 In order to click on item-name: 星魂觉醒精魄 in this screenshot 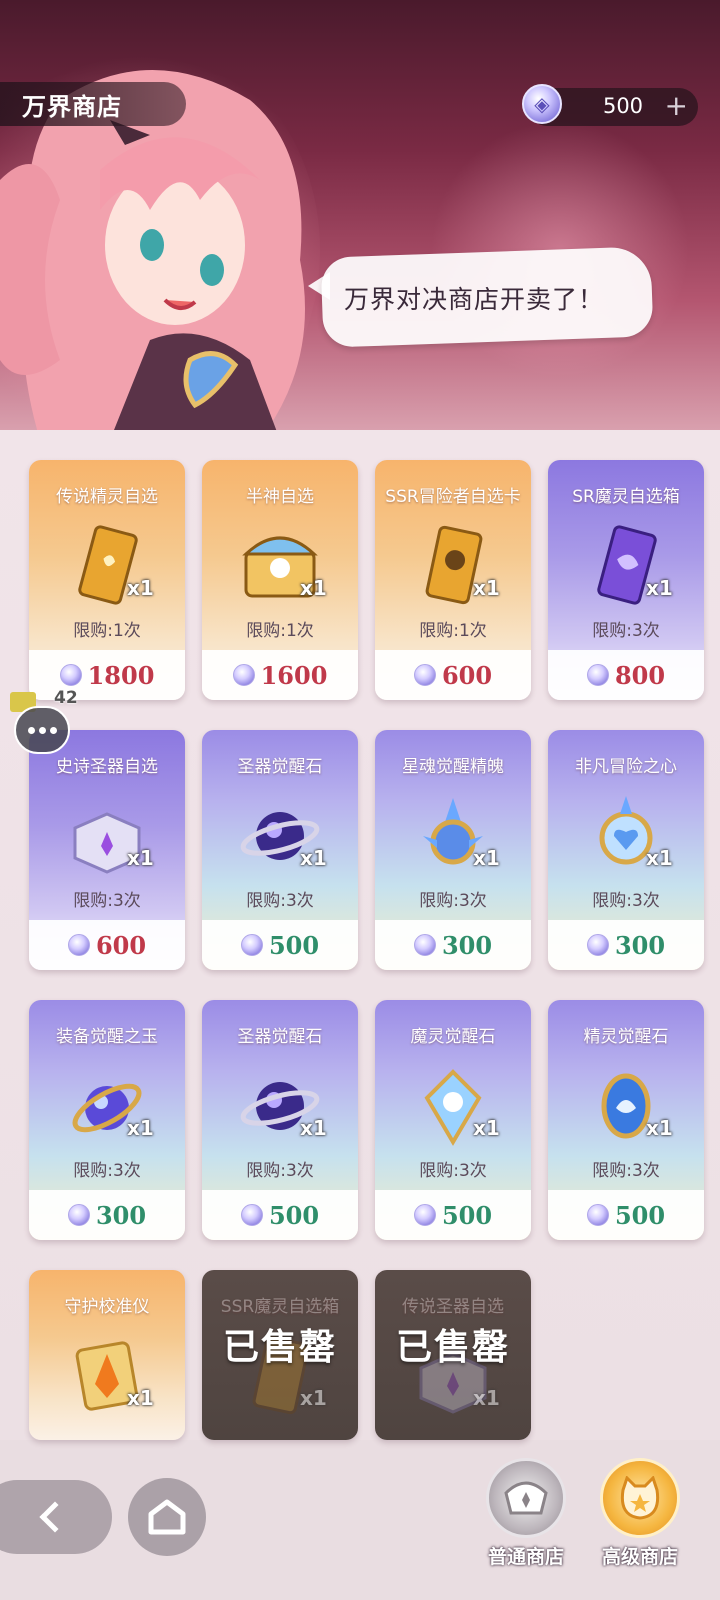, I will do `click(453, 767)`.